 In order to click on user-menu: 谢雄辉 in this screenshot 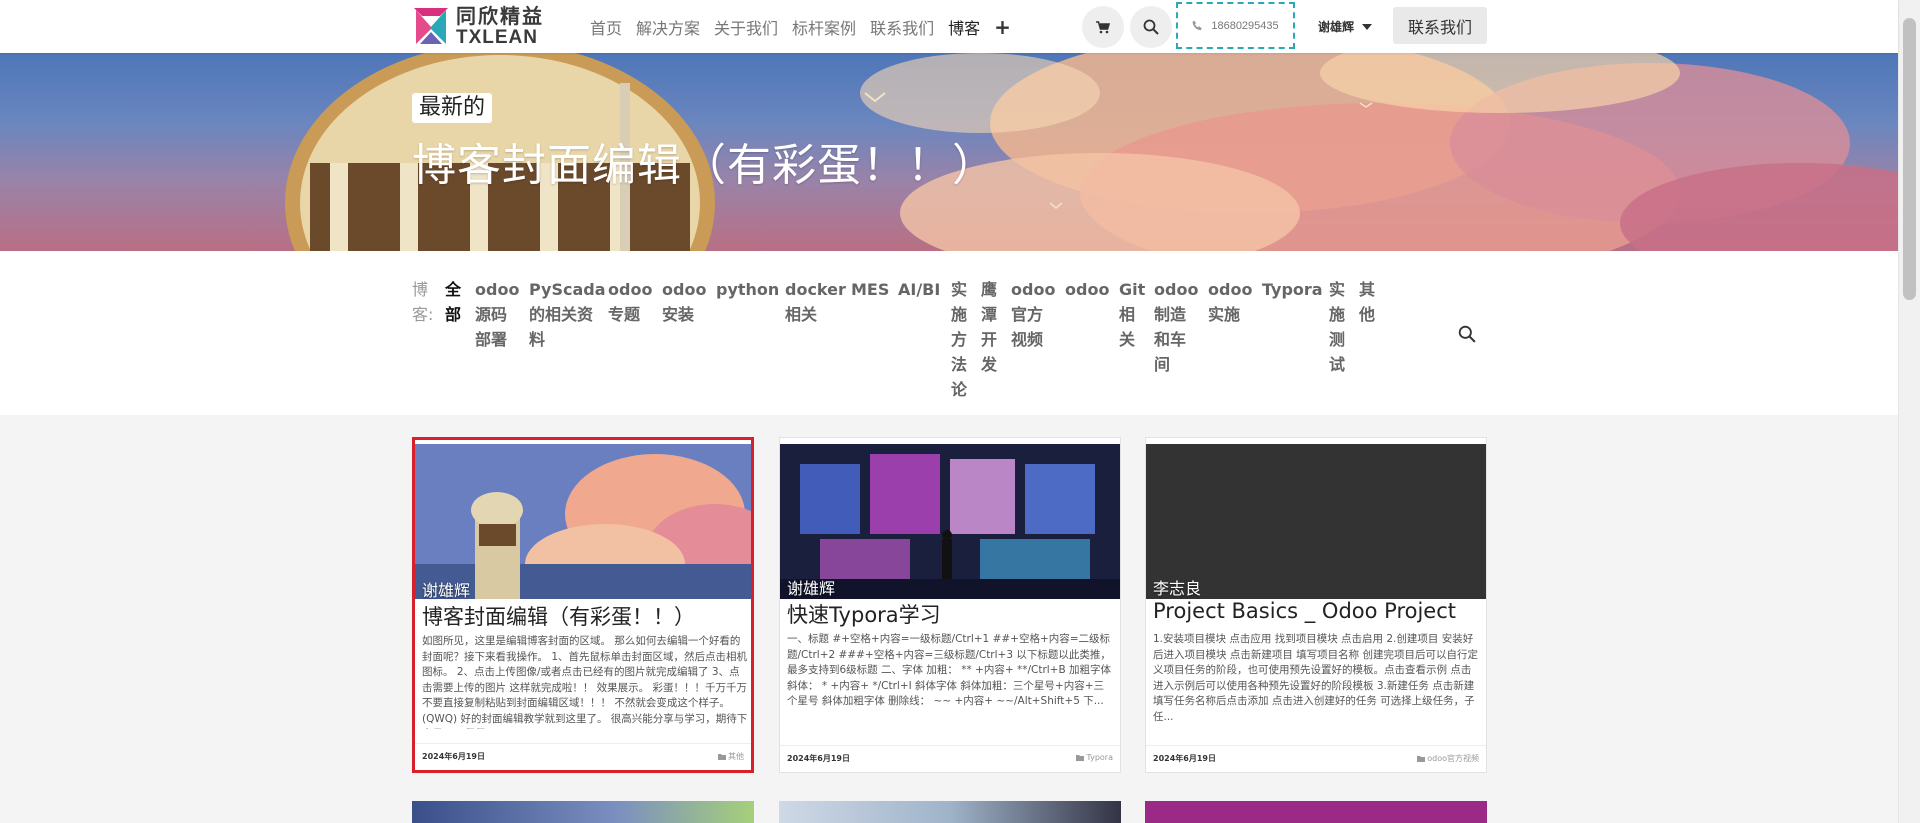, I will do `click(1345, 26)`.